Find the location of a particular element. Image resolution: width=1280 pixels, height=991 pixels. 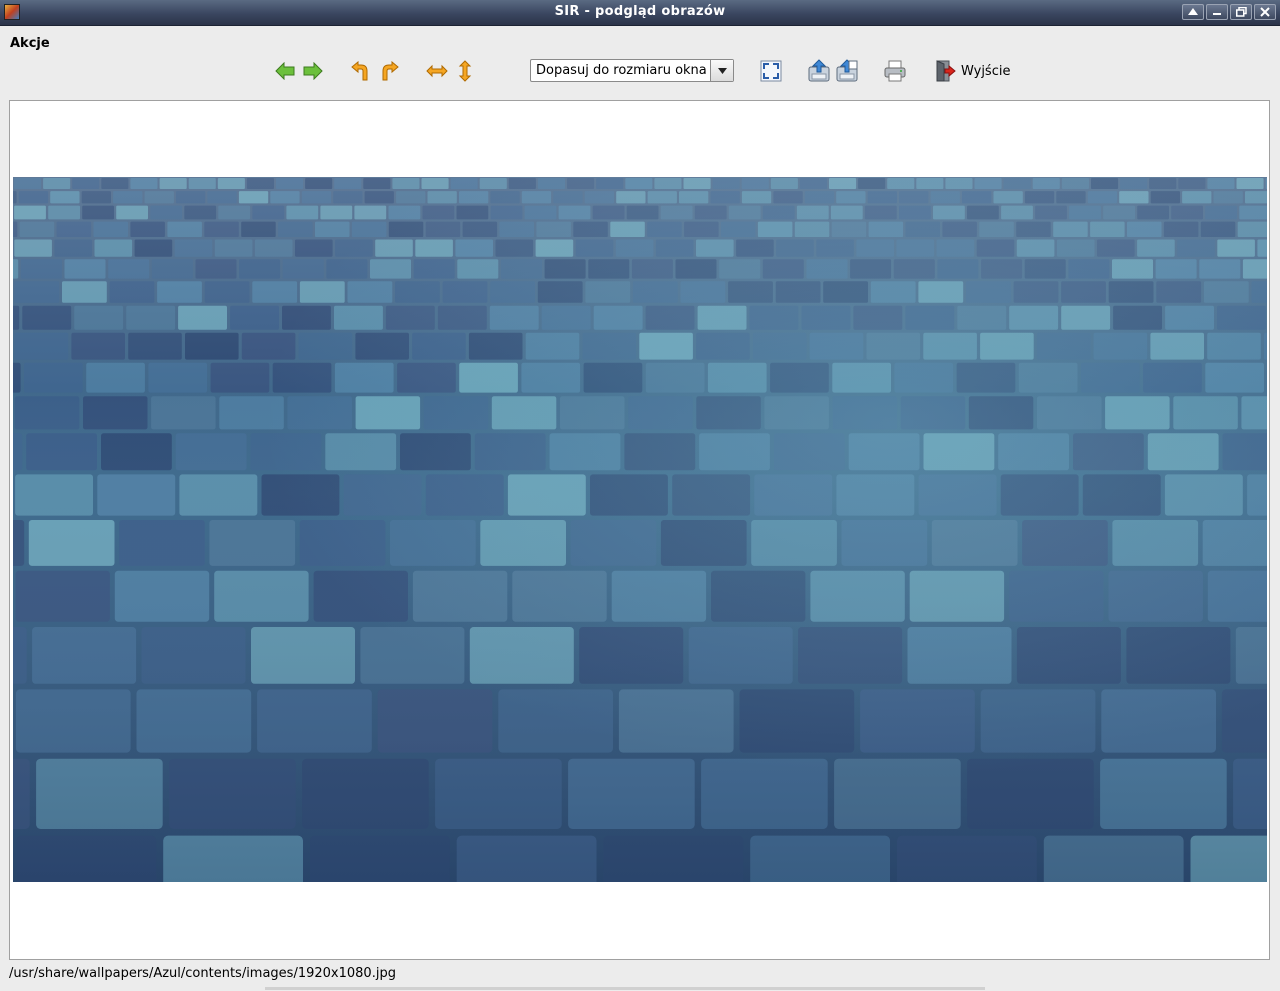

exit-button: Wyjście is located at coordinates (972, 71).